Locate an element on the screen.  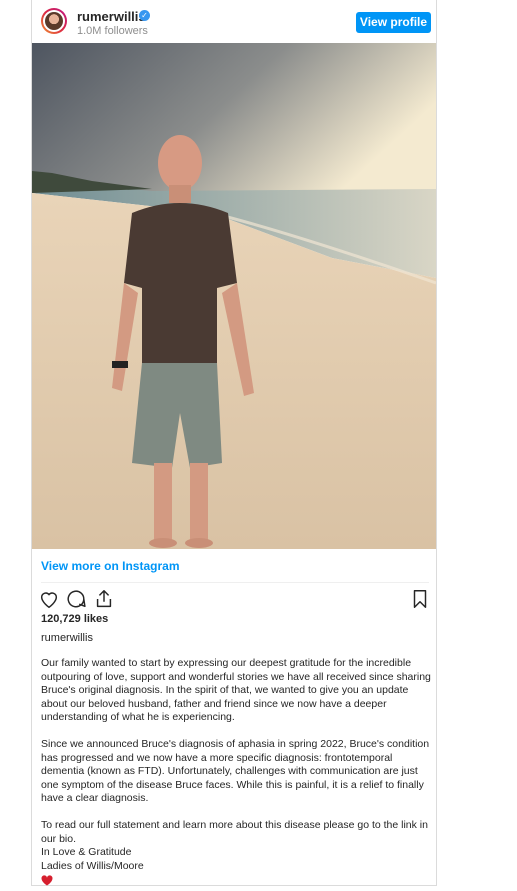
bookmark-icon is located at coordinates (421, 600).